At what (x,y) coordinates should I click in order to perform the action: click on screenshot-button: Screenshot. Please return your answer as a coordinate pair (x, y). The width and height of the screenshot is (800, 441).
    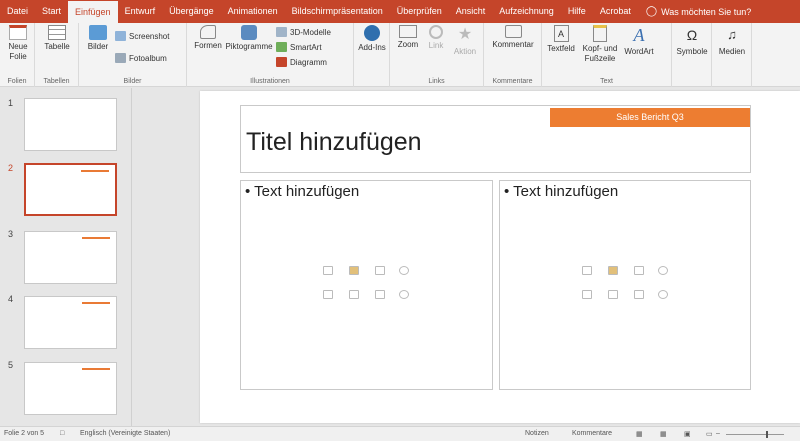
    Looking at the image, I should click on (142, 36).